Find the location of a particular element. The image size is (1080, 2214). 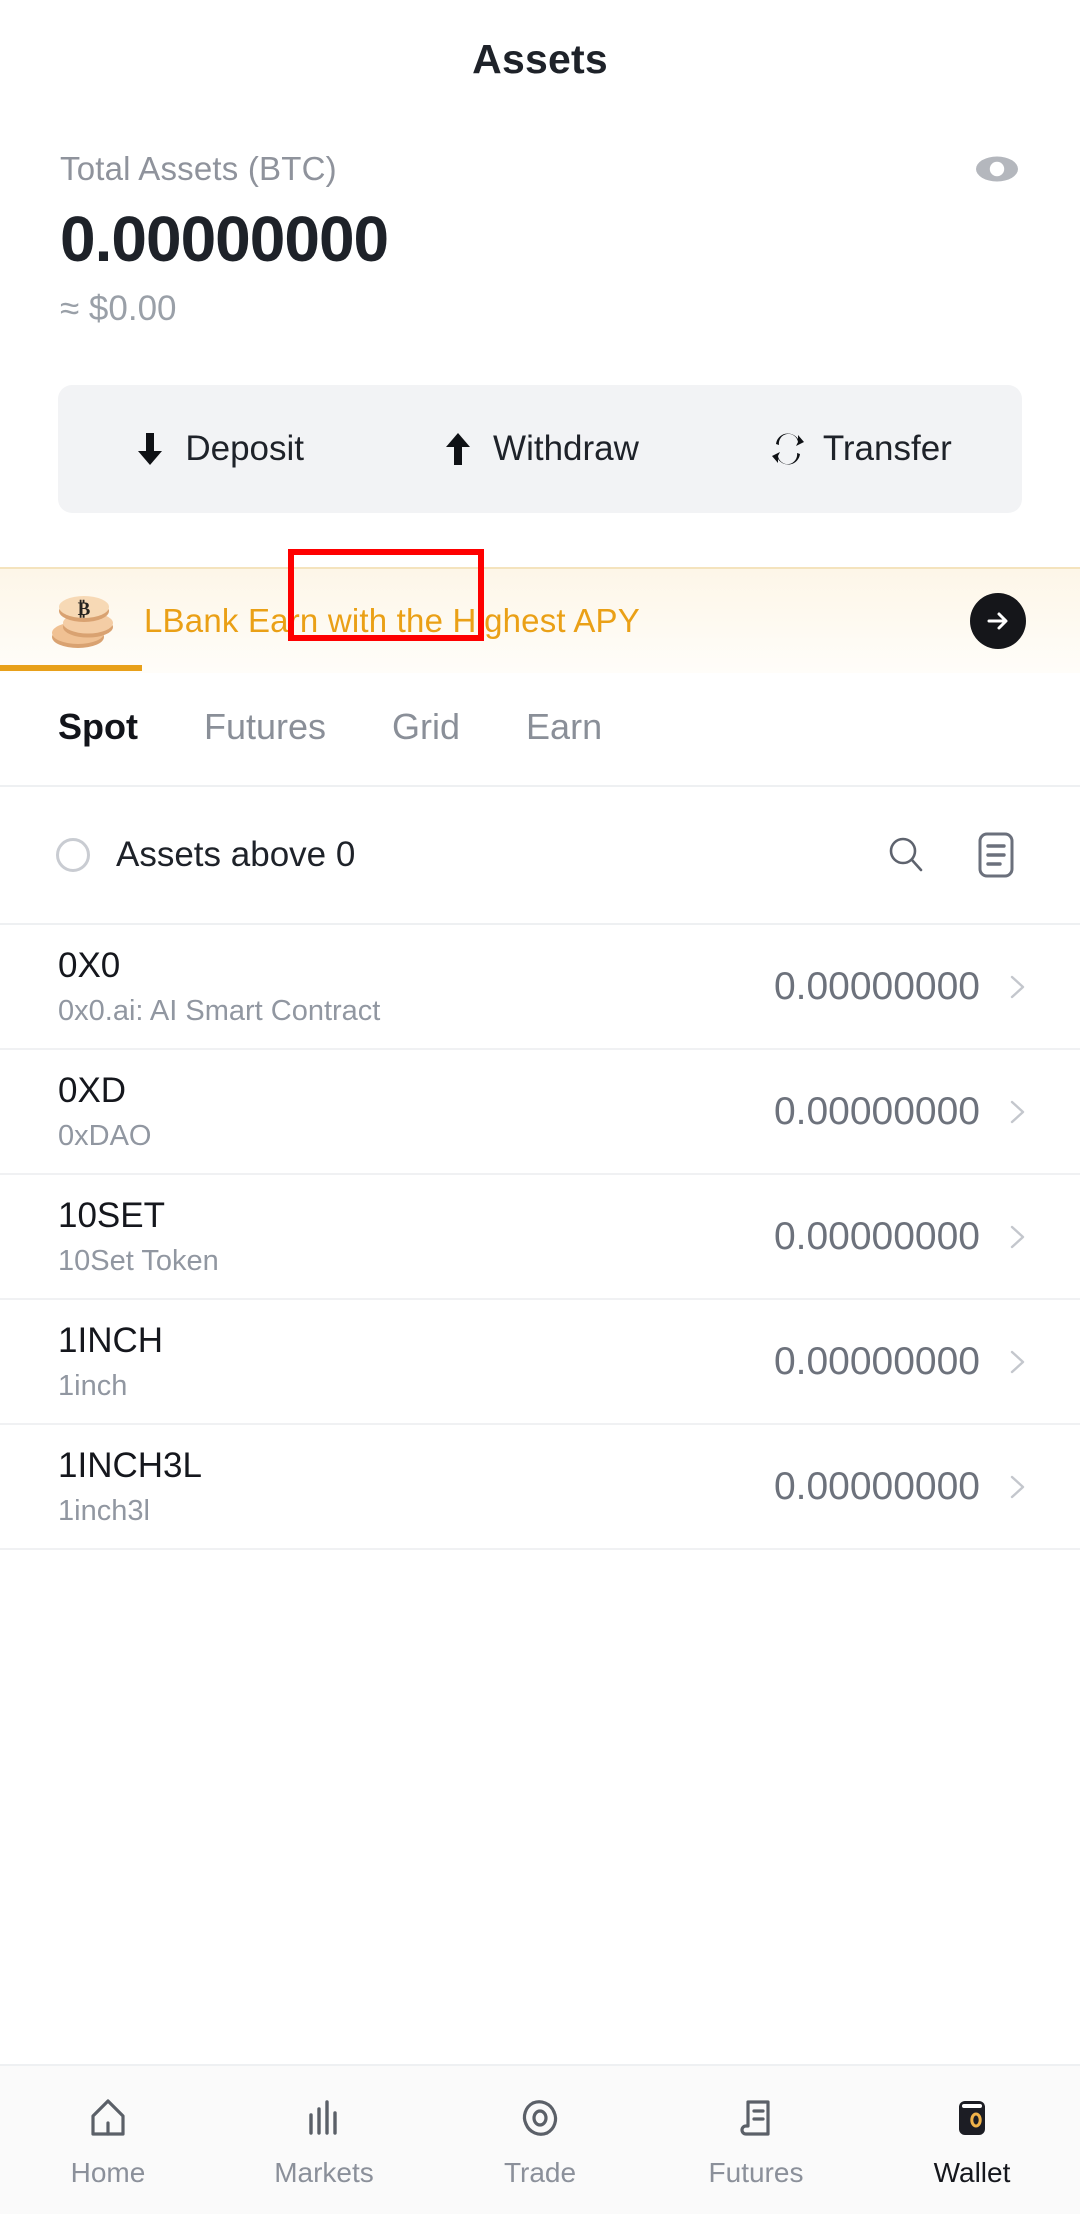

tab-spot: Spot is located at coordinates (98, 729).